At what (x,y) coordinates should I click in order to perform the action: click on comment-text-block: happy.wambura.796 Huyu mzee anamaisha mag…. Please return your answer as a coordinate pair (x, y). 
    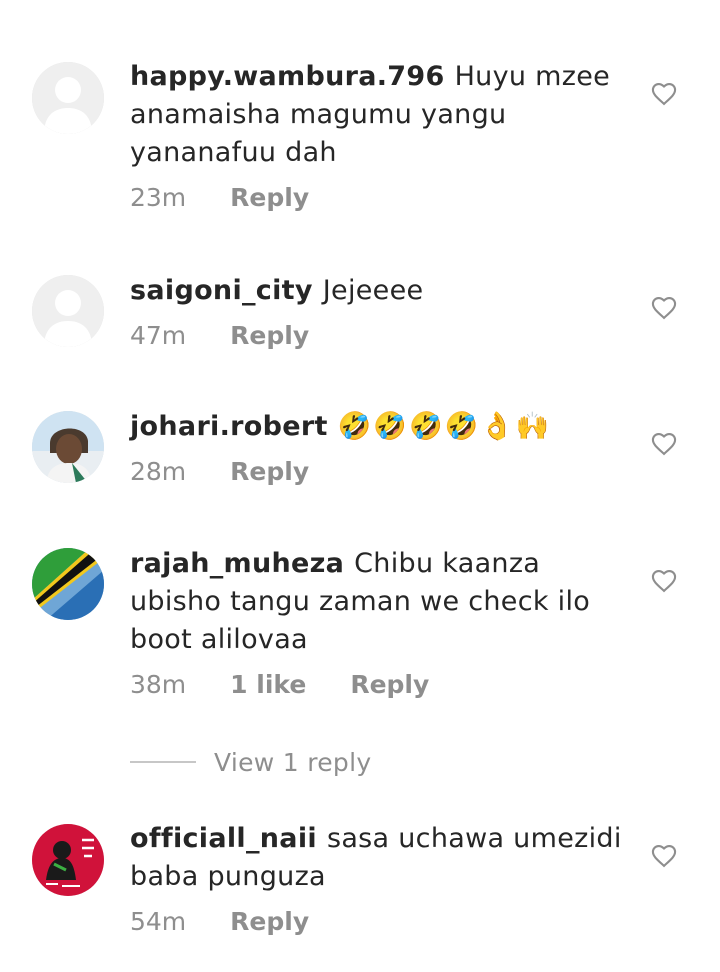
    Looking at the image, I should click on (380, 115).